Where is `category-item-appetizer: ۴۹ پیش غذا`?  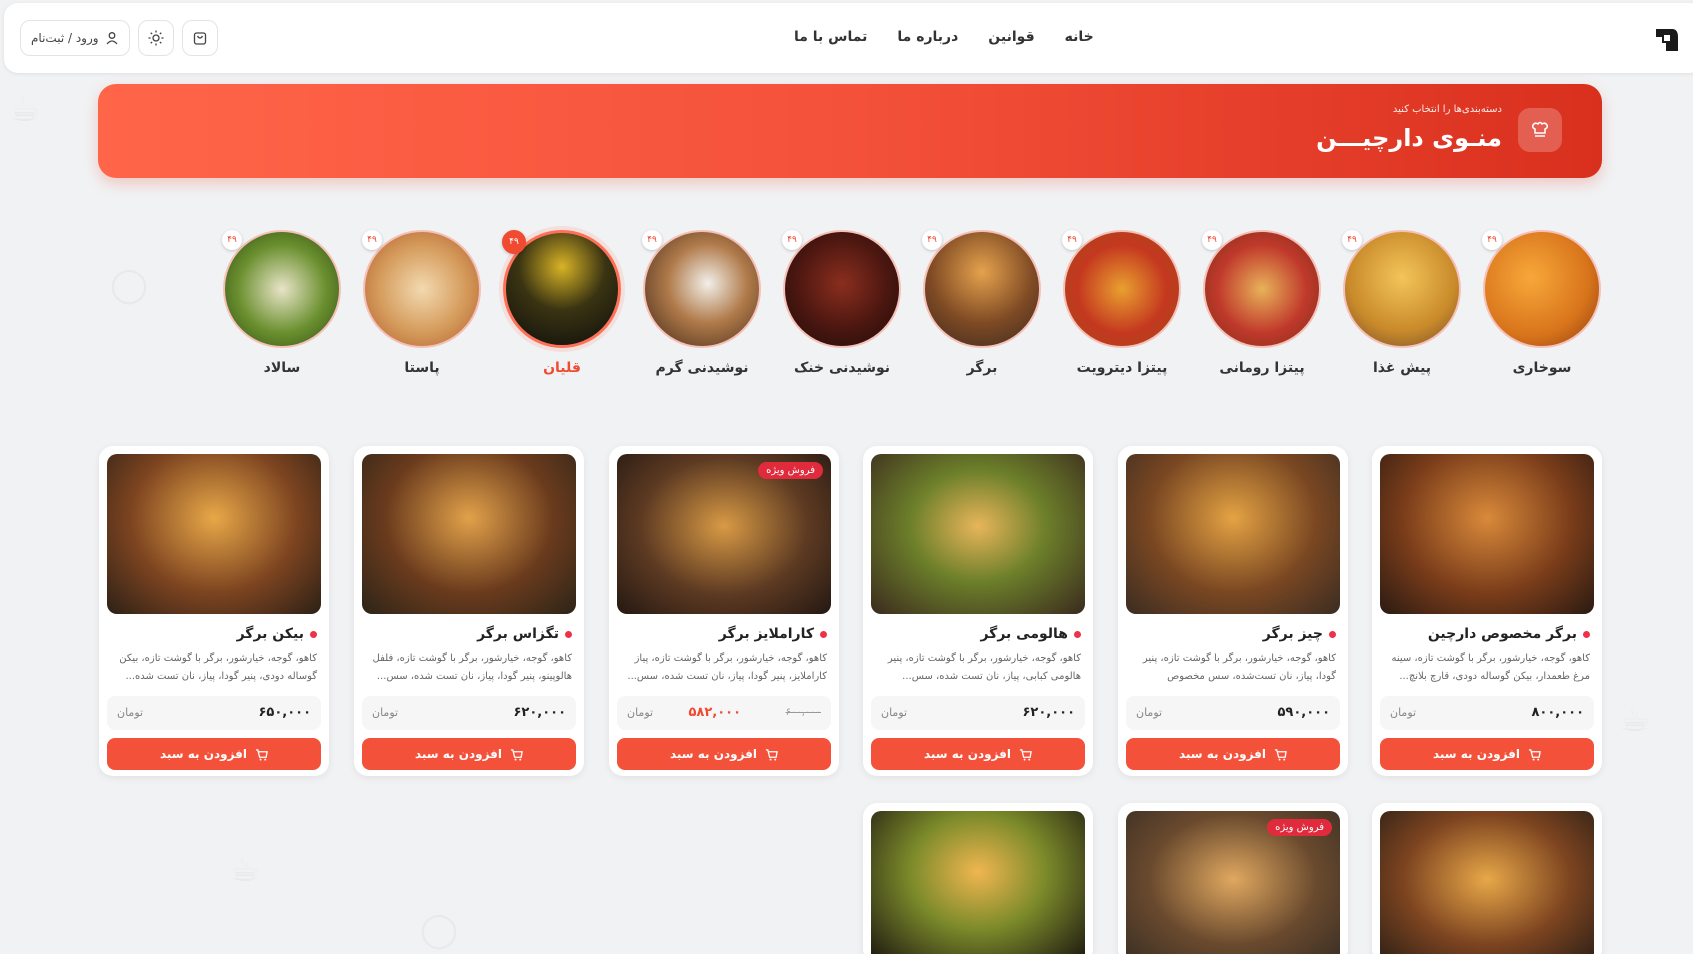
category-item-appetizer: ۴۹ پیش غذا is located at coordinates (1402, 303).